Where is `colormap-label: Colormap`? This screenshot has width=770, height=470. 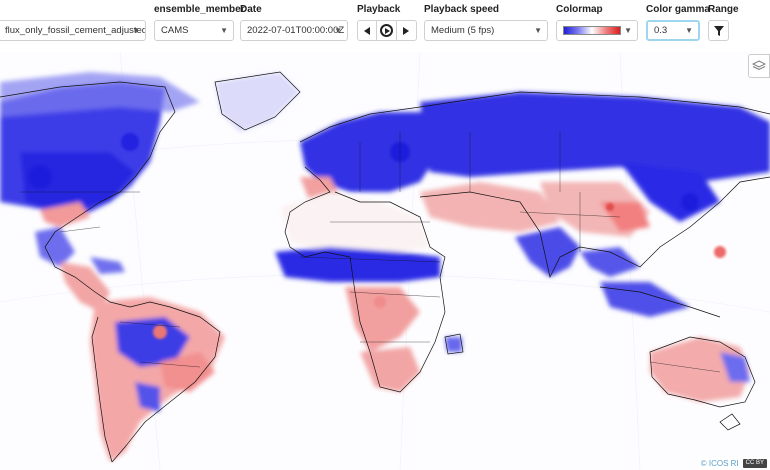
colormap-label: Colormap is located at coordinates (579, 9).